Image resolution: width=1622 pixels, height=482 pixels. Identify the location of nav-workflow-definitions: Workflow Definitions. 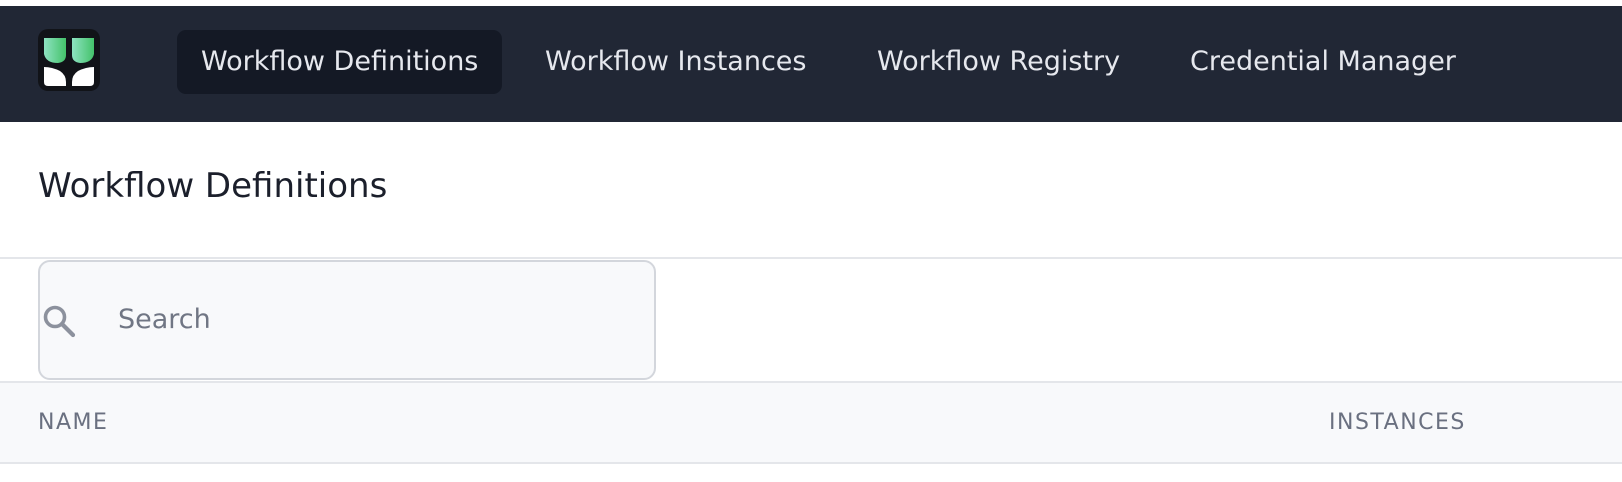
(340, 62).